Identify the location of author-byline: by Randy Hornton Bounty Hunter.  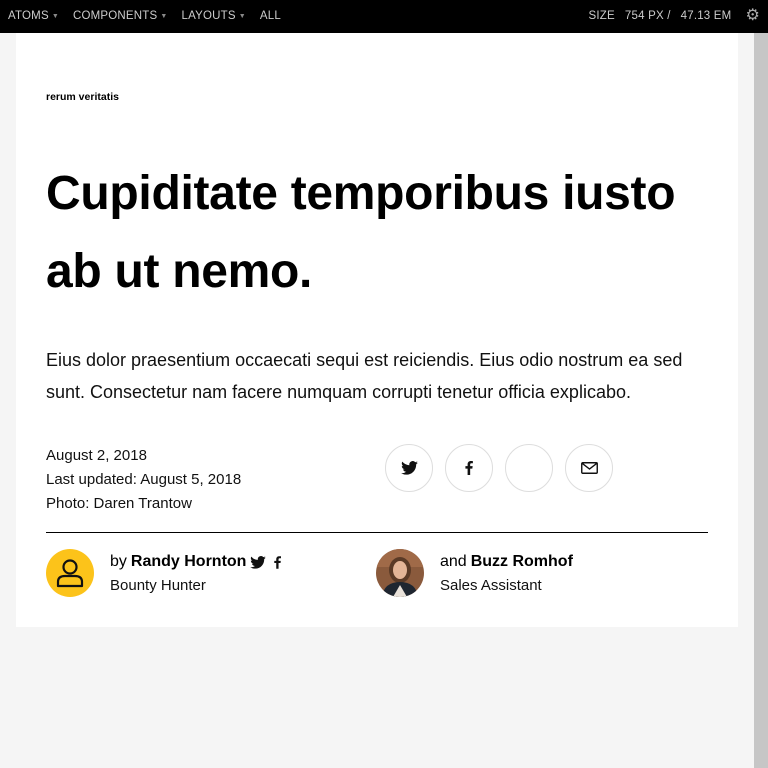
(164, 573).